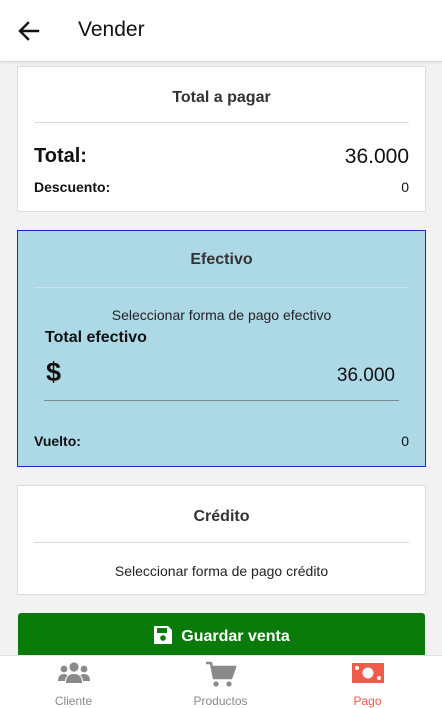  Describe the element at coordinates (221, 259) in the screenshot. I see `cash-card-heading: Efectivo` at that location.